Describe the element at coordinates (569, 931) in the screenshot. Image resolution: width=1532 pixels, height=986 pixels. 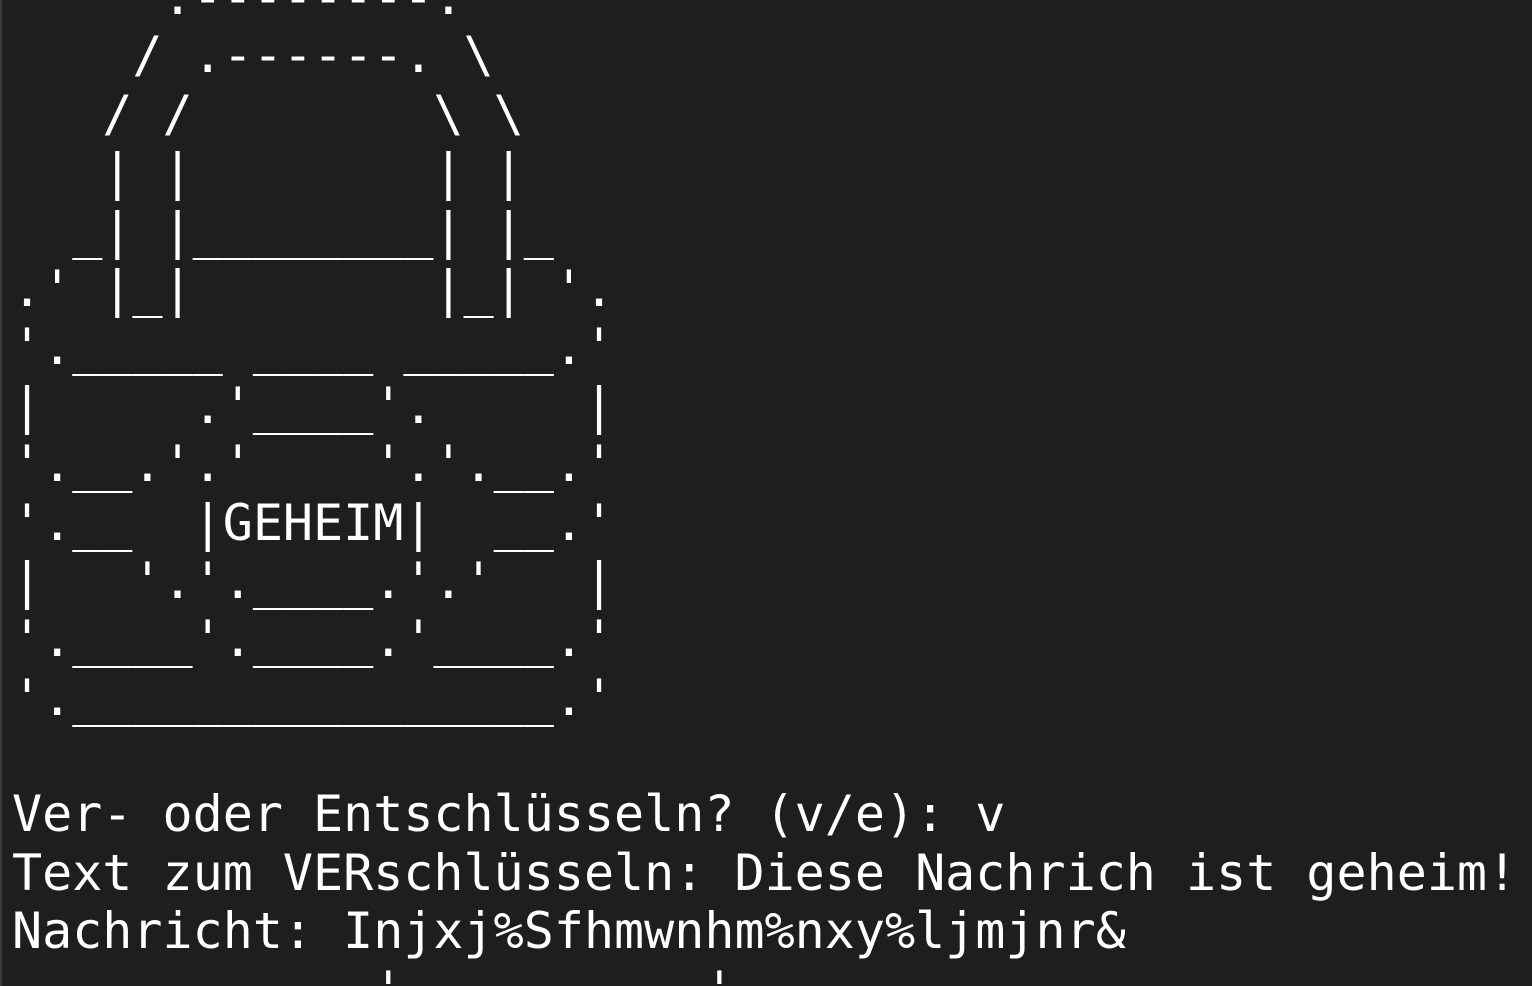
I see `encrypted-output-line: Nachricht: Injxj%Sfhmwnhm%nxy%ljmjnr&` at that location.